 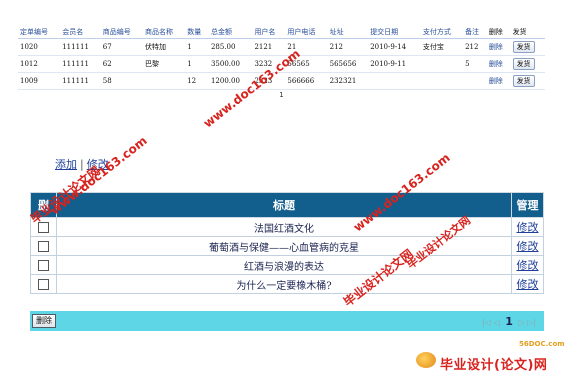 I want to click on col-select: 删, so click(x=43, y=205).